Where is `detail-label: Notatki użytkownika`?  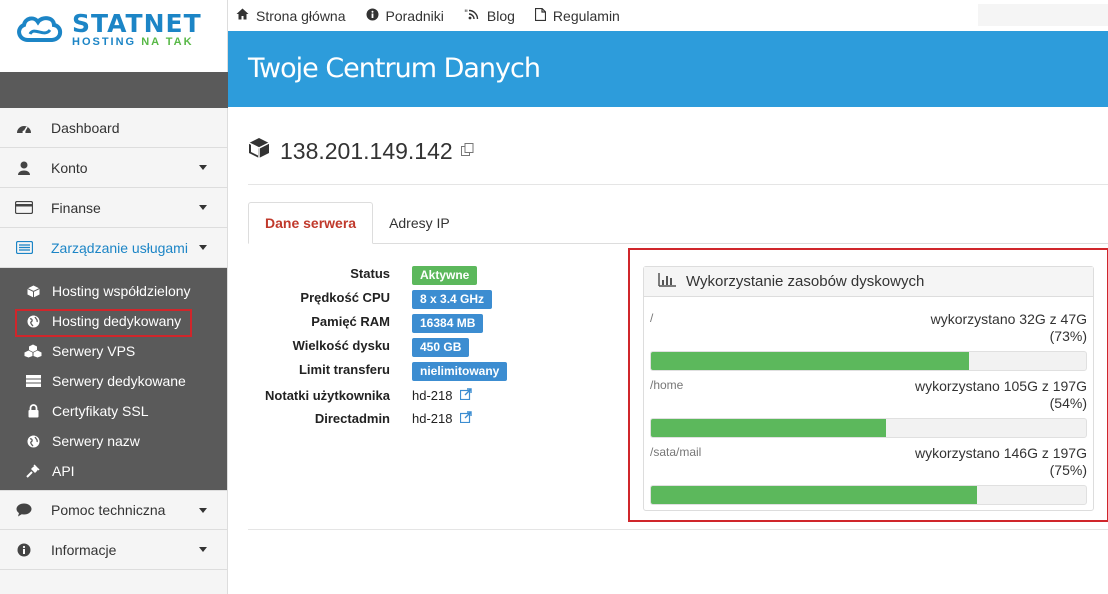 detail-label: Notatki użytkownika is located at coordinates (327, 395).